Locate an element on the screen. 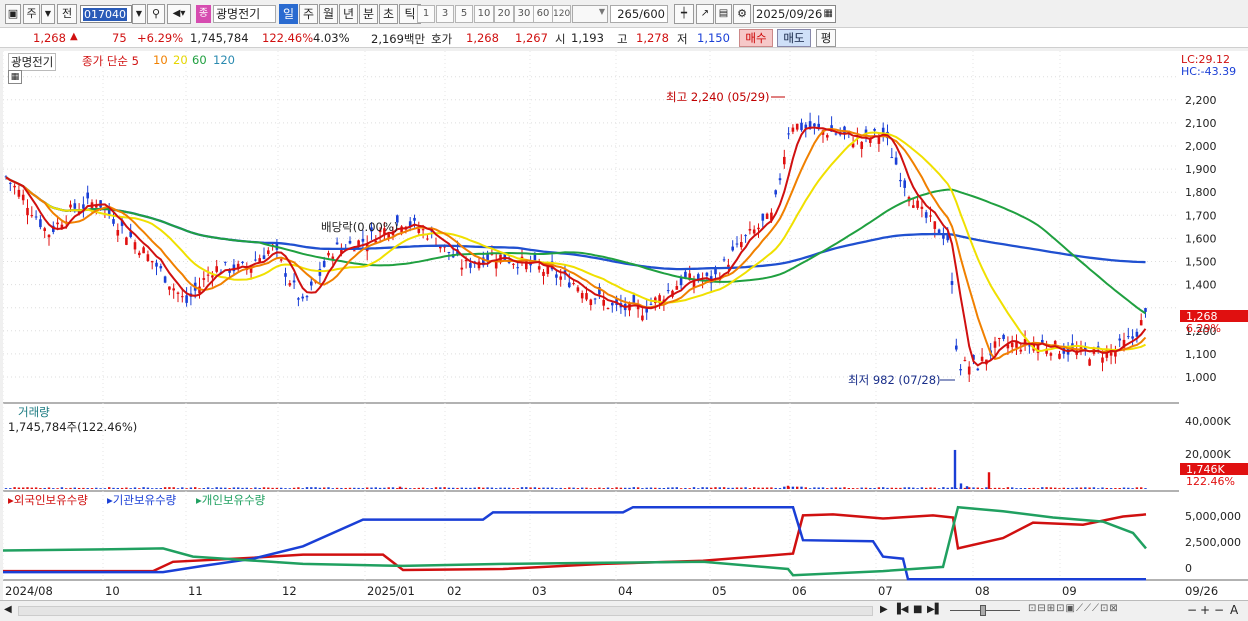  search-icon: ⚲ is located at coordinates (156, 14).